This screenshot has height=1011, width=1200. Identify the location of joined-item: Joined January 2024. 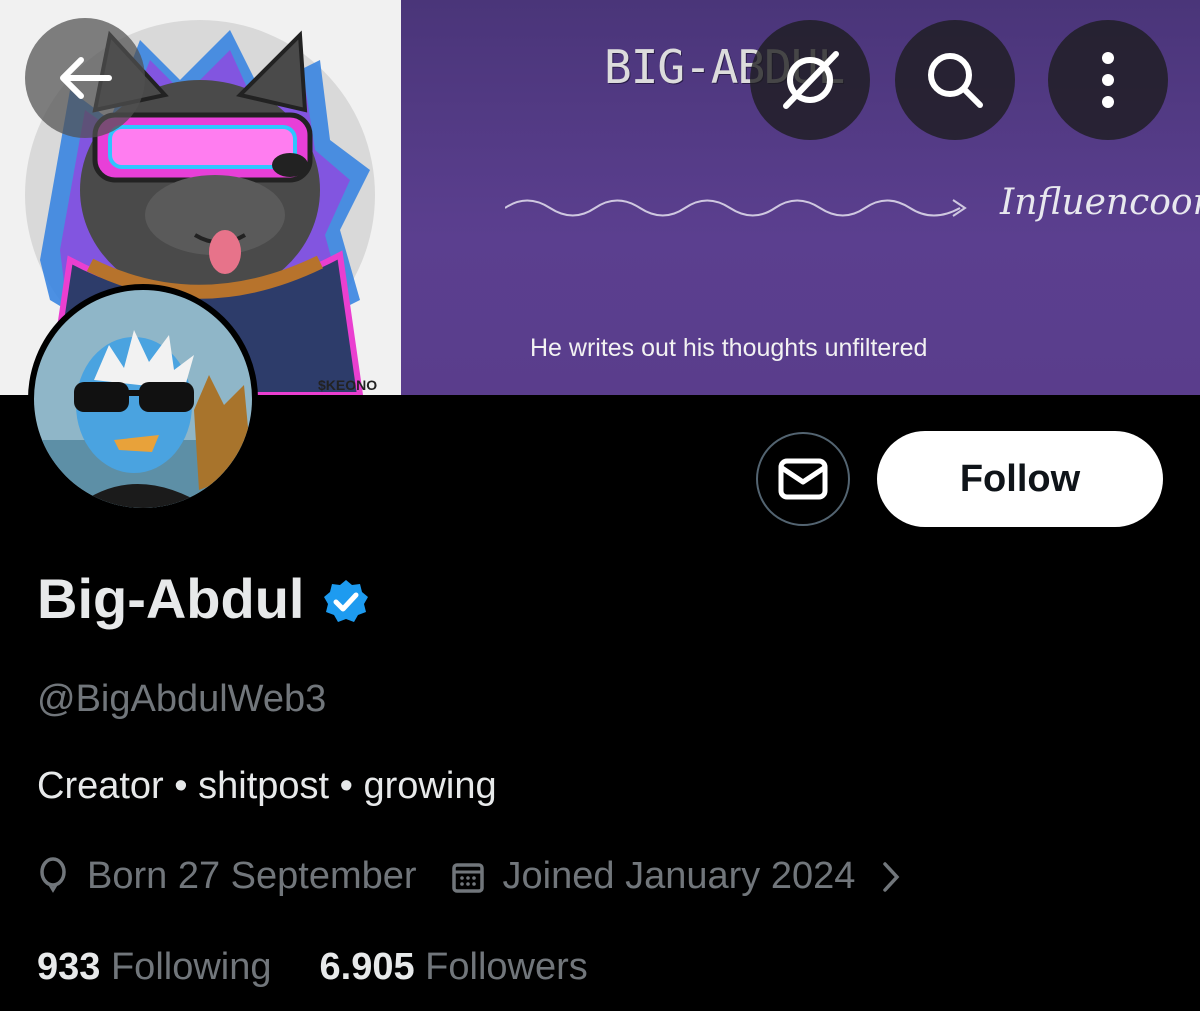
(653, 876).